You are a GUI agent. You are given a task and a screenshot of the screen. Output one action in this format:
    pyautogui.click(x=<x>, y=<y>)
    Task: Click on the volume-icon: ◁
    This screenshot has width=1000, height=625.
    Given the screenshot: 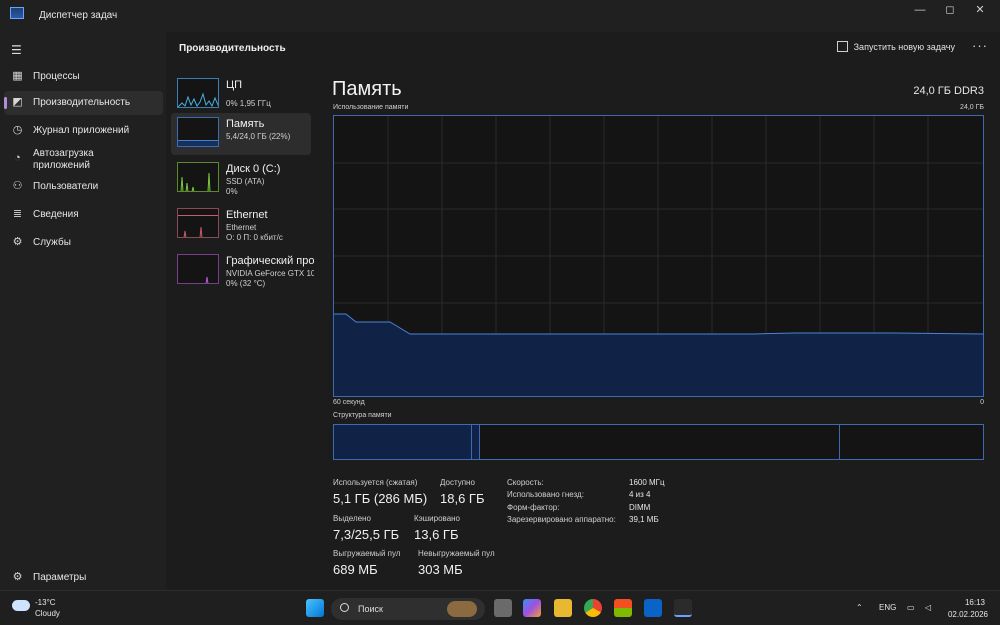 What is the action you would take?
    pyautogui.click(x=928, y=607)
    